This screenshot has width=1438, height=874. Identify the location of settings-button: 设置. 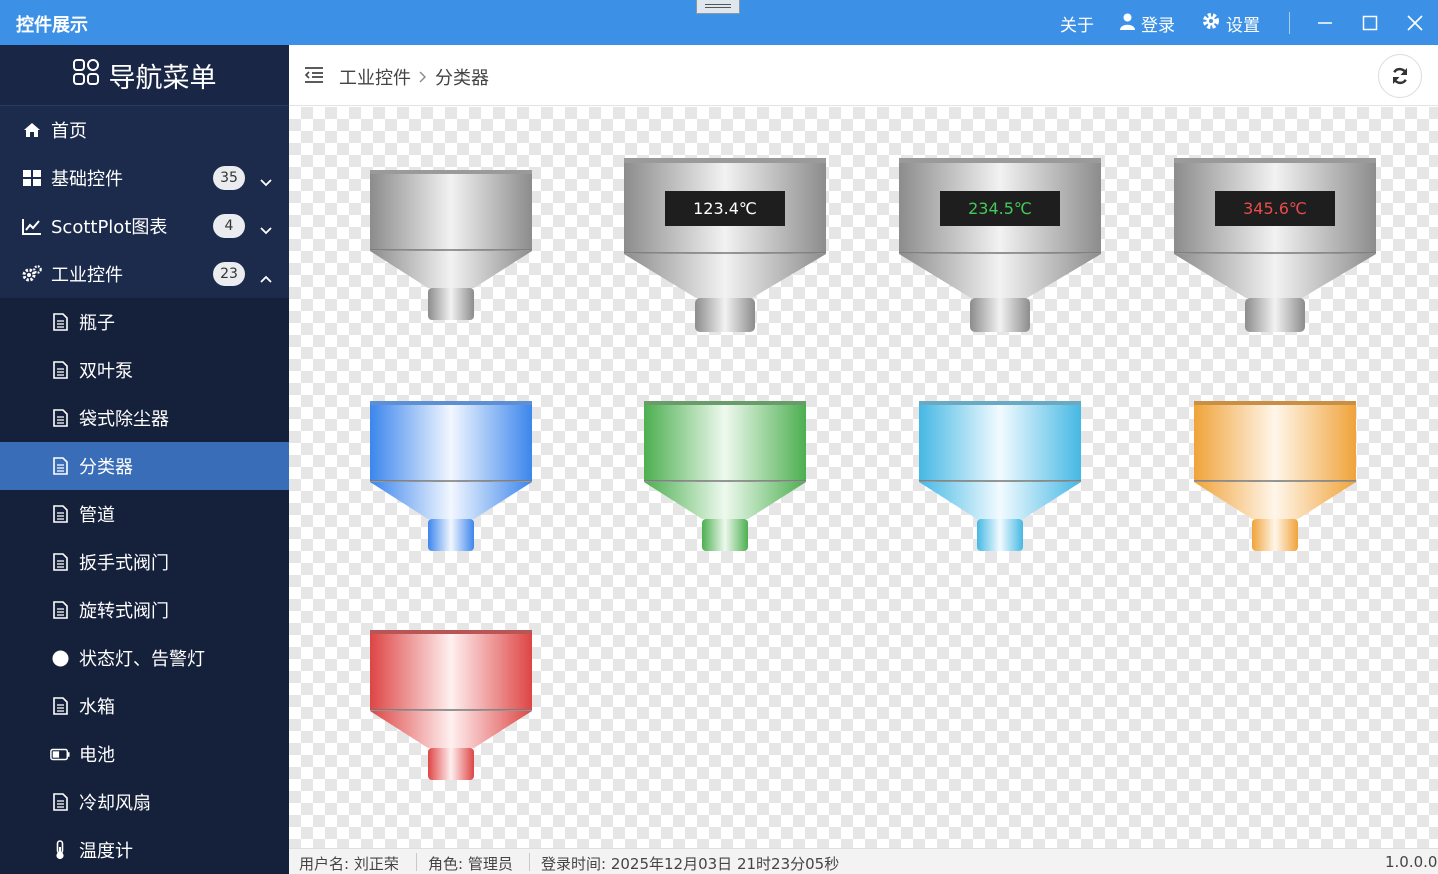
(1231, 23).